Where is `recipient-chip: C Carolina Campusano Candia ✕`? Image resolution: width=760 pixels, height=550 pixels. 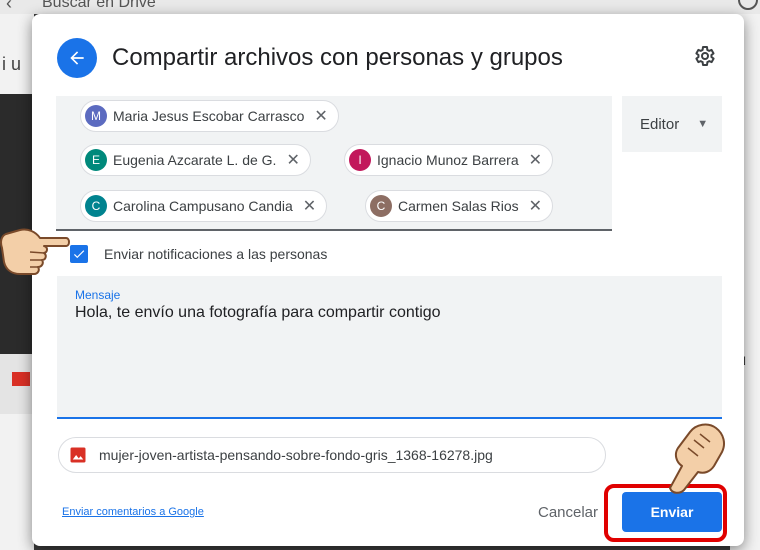
recipient-chip: C Carolina Campusano Candia ✕ is located at coordinates (204, 206).